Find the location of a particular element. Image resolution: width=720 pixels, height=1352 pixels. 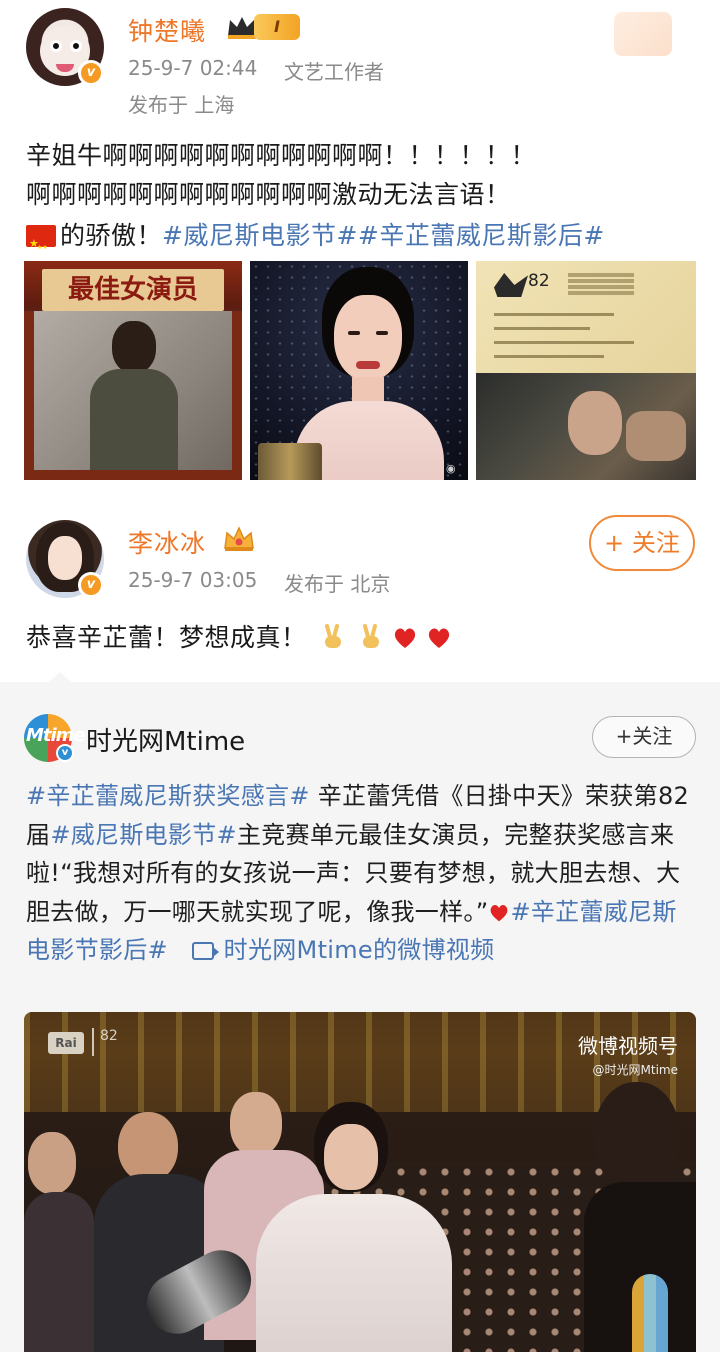

post-text-line: 啊啊啊啊啊啊啊啊啊啊啊啊激动无法言语！ is located at coordinates (268, 194).